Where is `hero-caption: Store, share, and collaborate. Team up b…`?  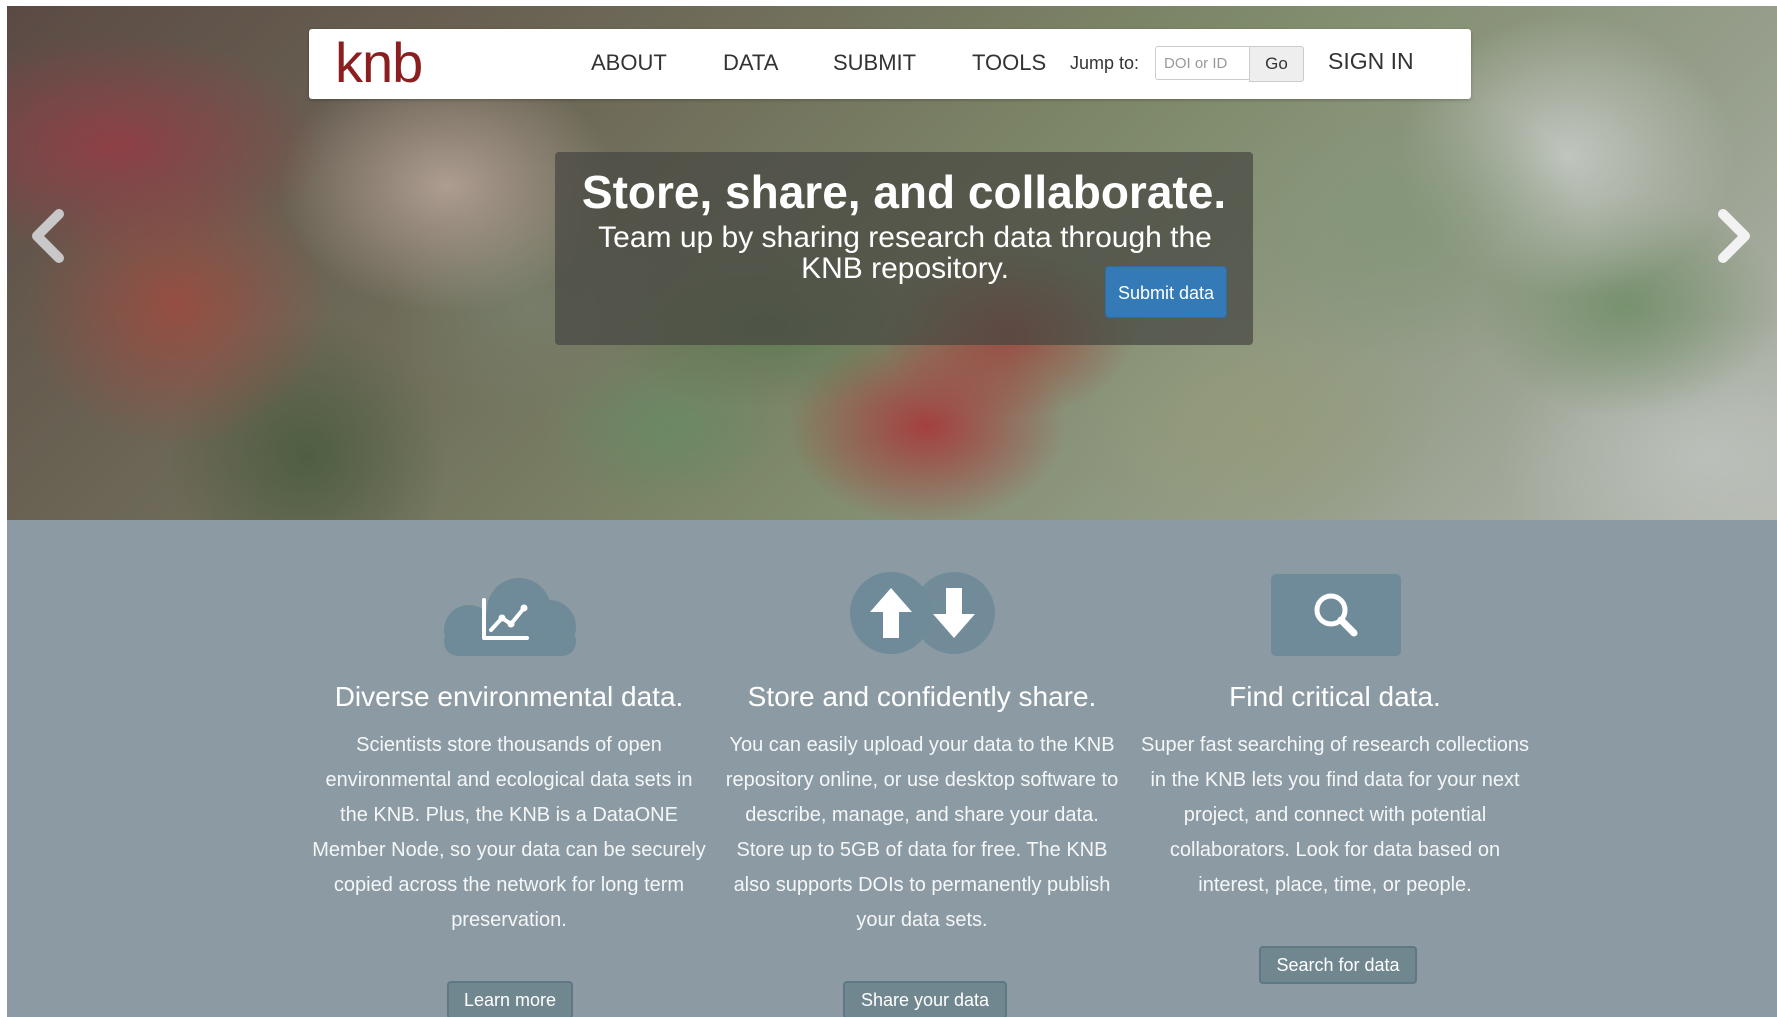
hero-caption: Store, share, and collaborate. Team up b… is located at coordinates (904, 248).